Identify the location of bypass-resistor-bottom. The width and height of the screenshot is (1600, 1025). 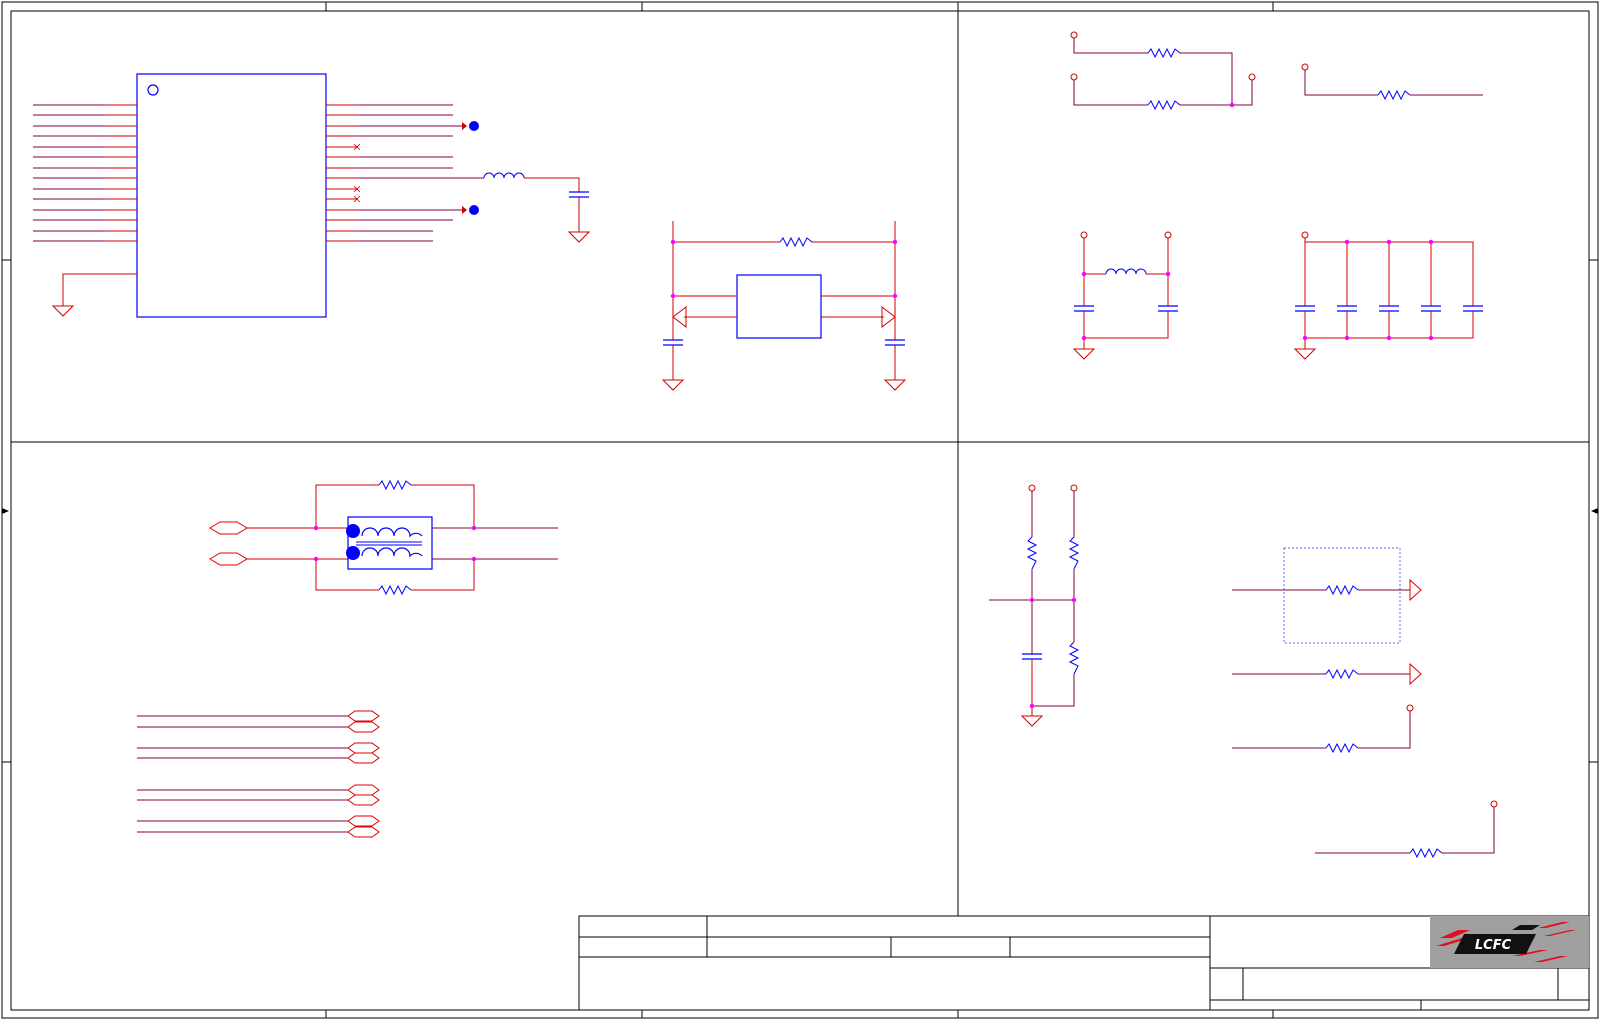
(395, 590).